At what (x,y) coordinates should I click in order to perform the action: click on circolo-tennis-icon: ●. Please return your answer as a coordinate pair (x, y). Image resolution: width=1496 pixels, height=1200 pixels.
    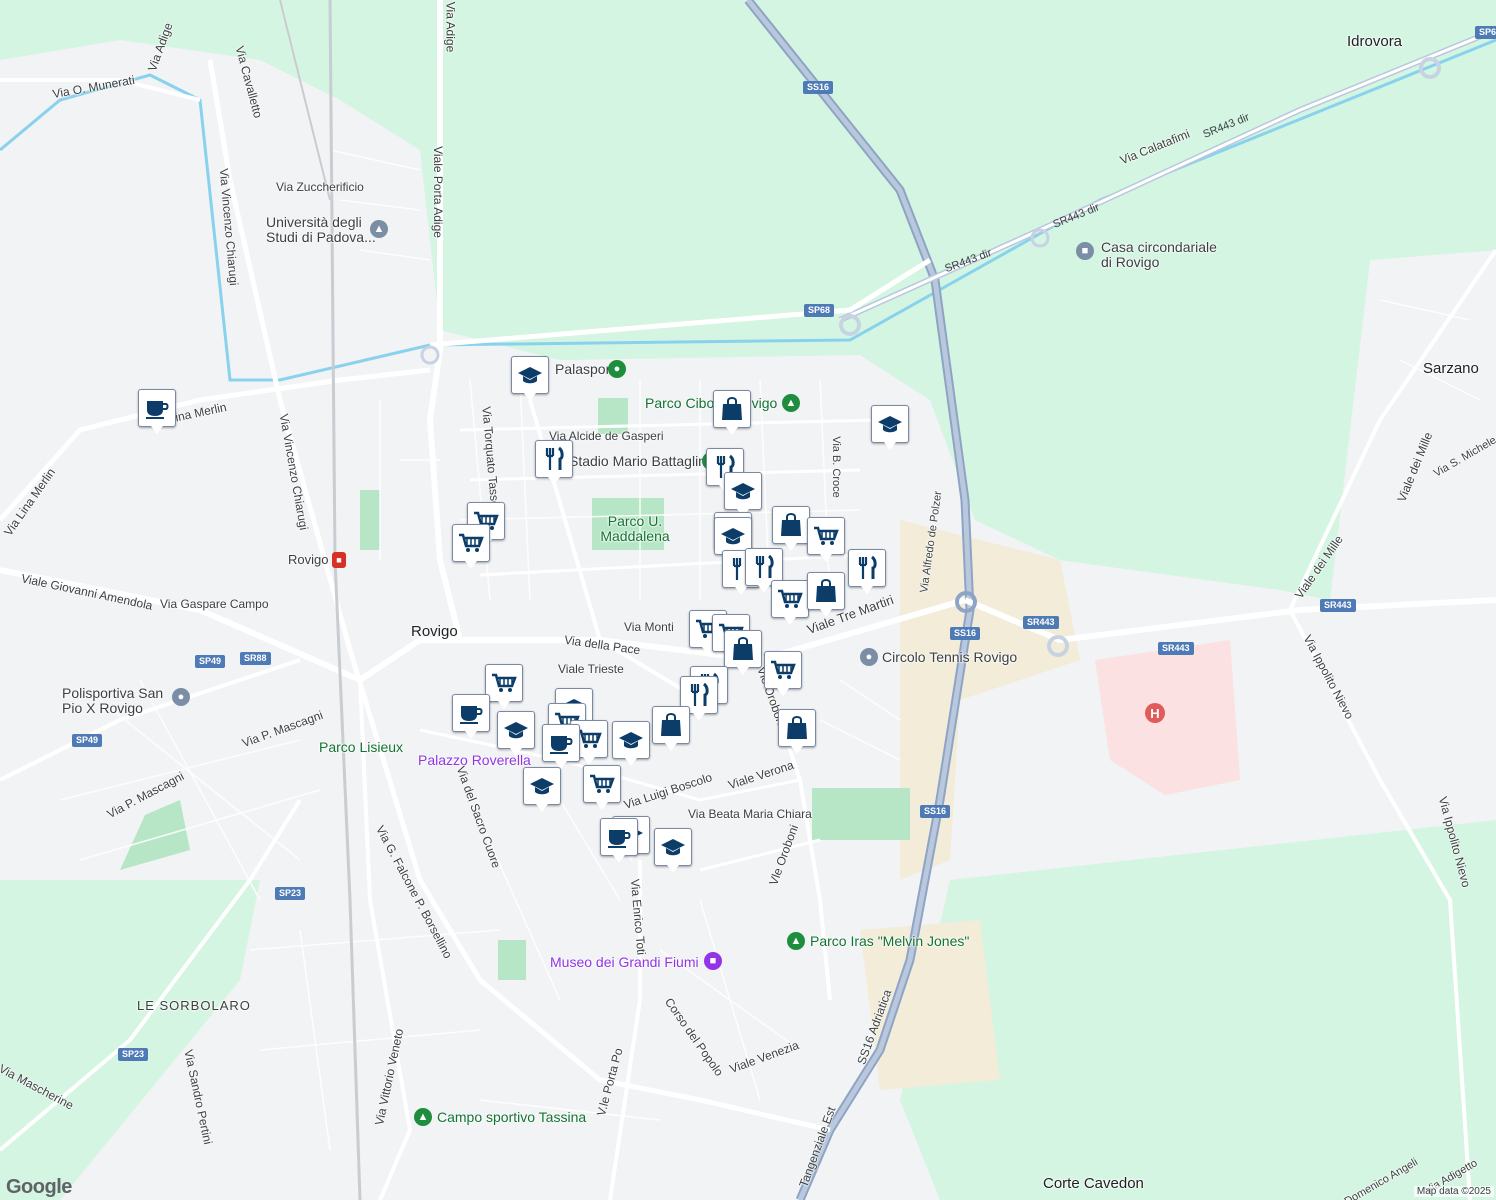
    Looking at the image, I should click on (869, 657).